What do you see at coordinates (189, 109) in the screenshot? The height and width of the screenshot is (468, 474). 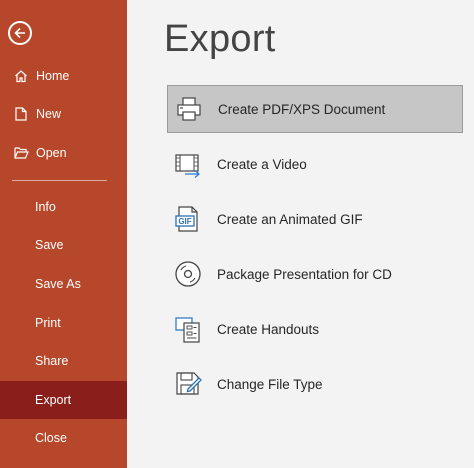 I see `pdf-xps-icon` at bounding box center [189, 109].